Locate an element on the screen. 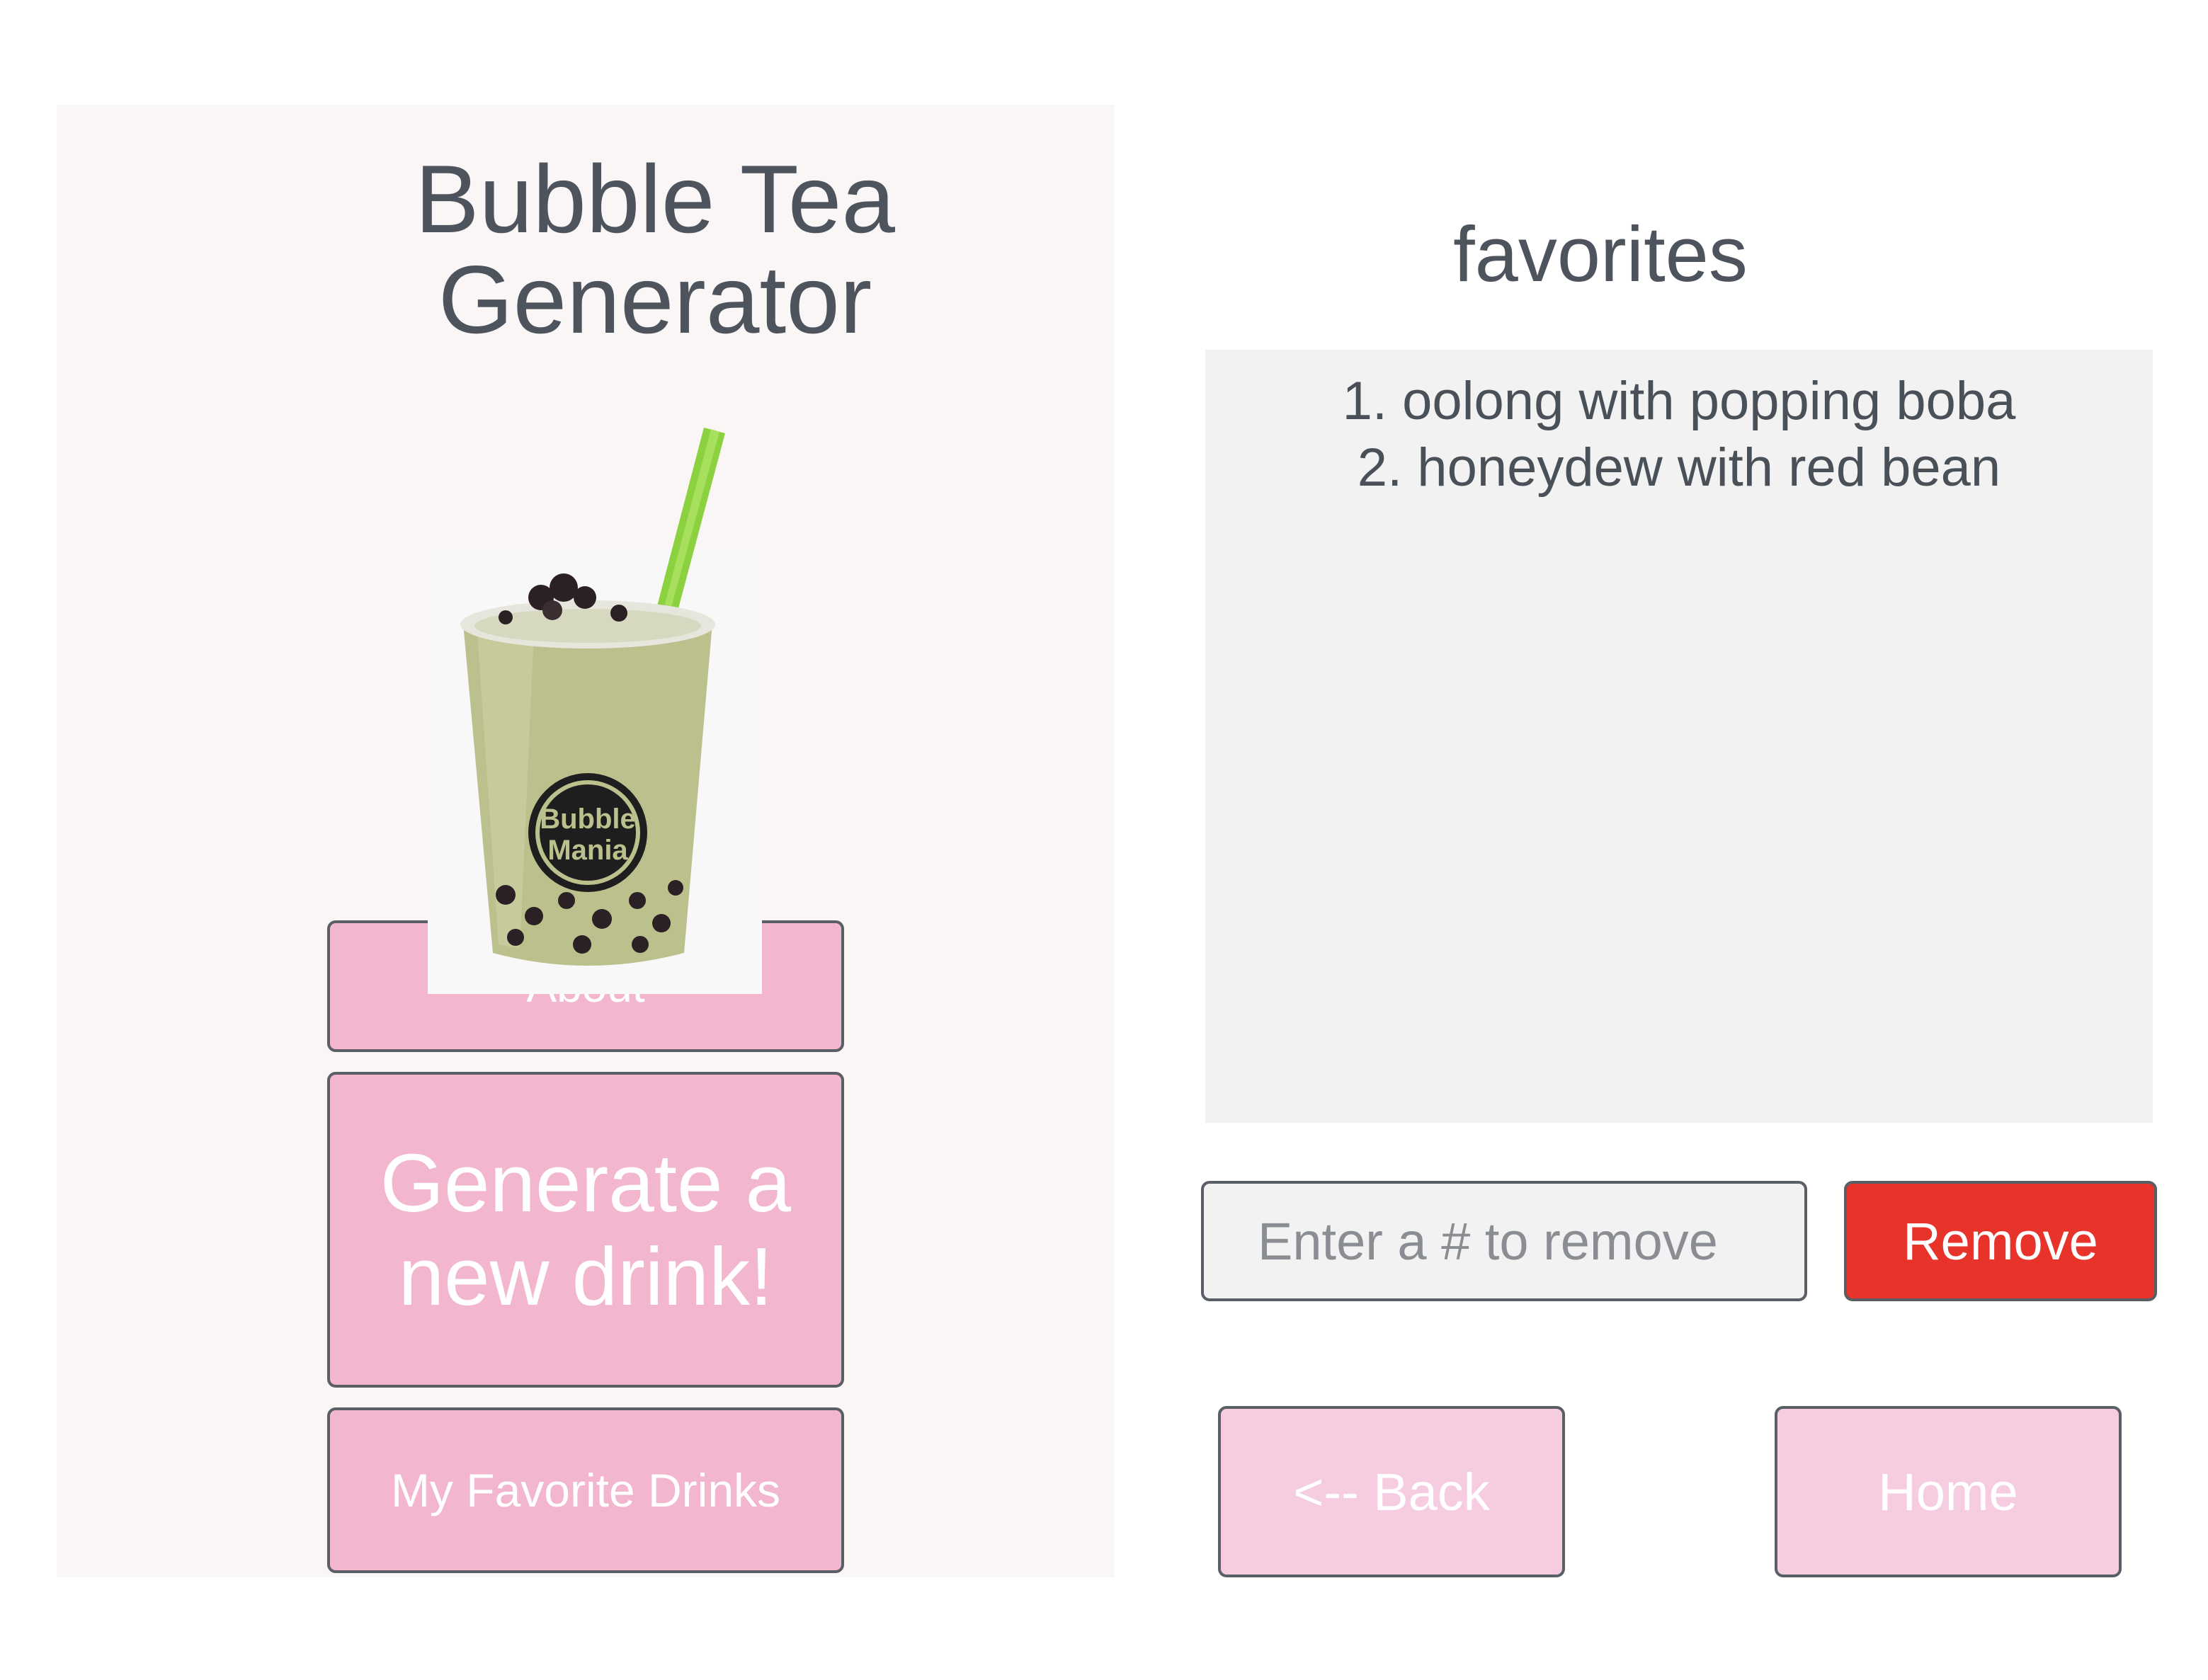 The height and width of the screenshot is (1680, 2208). generate-button-label-line2: new drink! is located at coordinates (586, 1276).